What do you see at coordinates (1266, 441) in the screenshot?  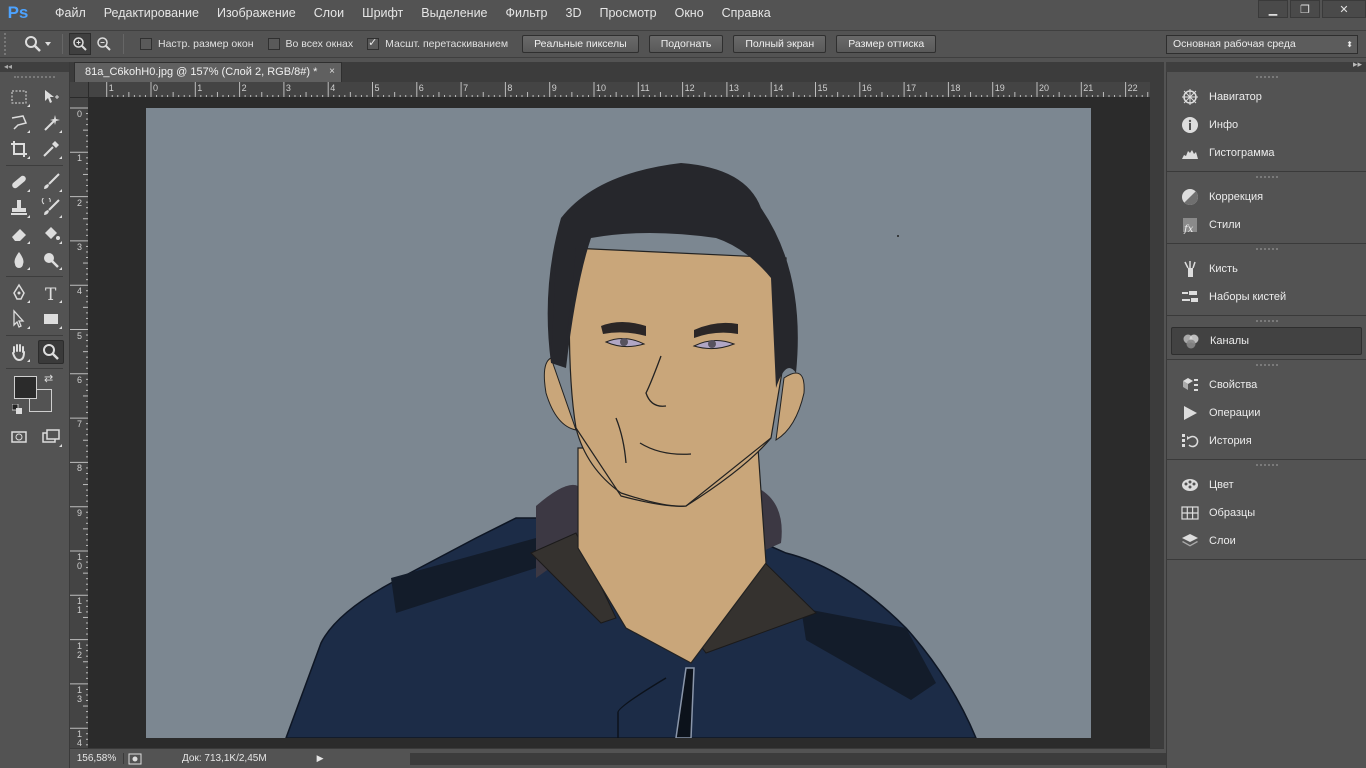 I see `panel-history: История` at bounding box center [1266, 441].